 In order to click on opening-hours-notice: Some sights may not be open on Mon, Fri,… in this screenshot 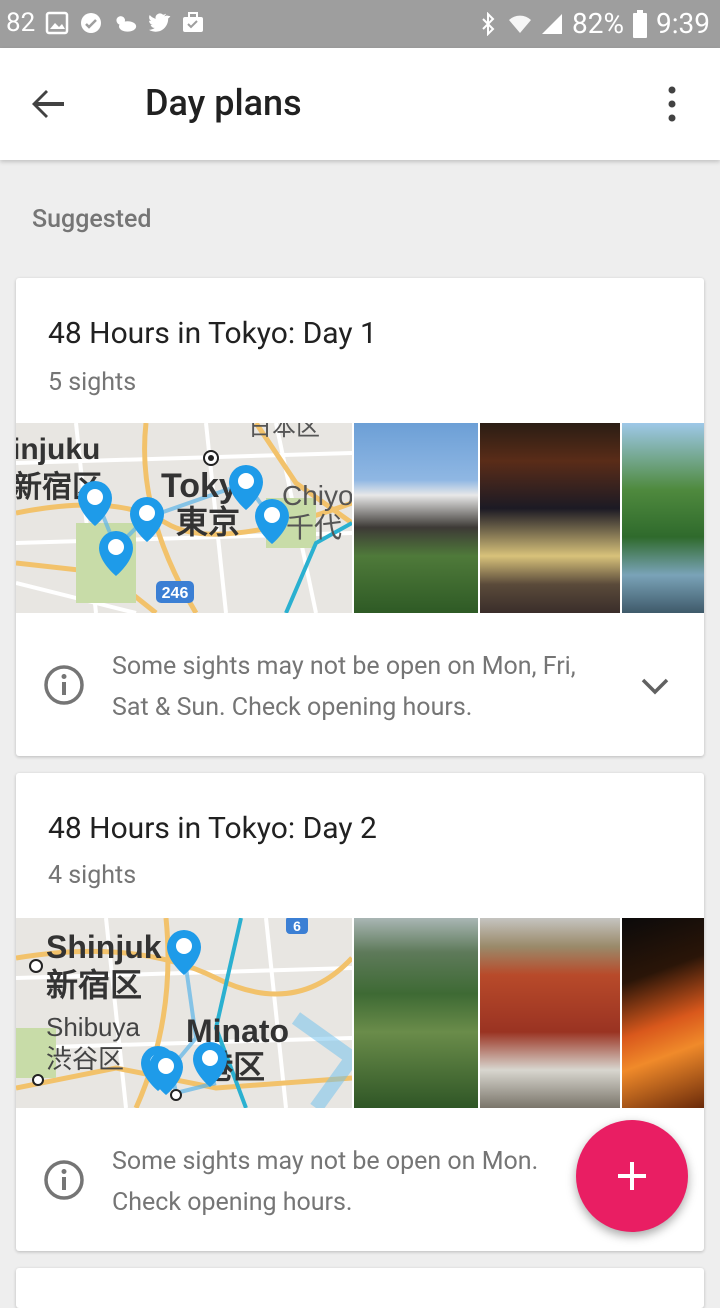, I will do `click(344, 687)`.